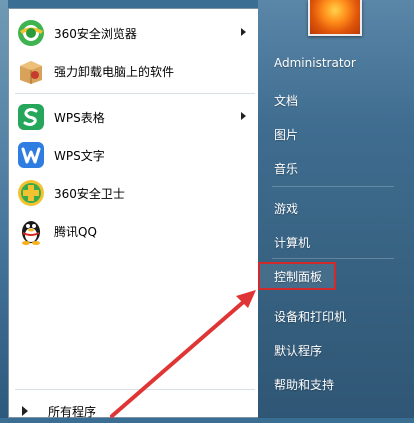 The height and width of the screenshot is (423, 414). What do you see at coordinates (134, 155) in the screenshot?
I see `program-item-wps-writer: WPS文字` at bounding box center [134, 155].